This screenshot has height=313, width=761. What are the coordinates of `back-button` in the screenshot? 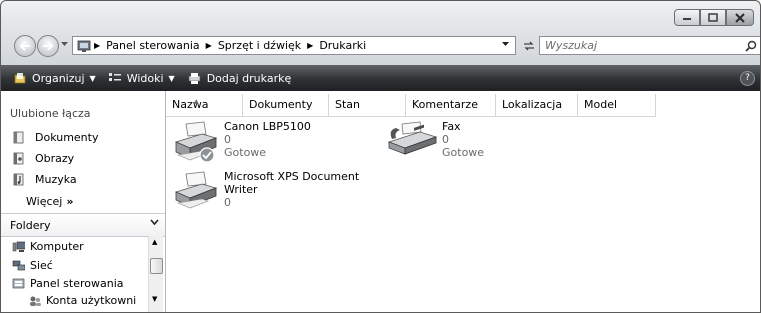 It's located at (25, 46).